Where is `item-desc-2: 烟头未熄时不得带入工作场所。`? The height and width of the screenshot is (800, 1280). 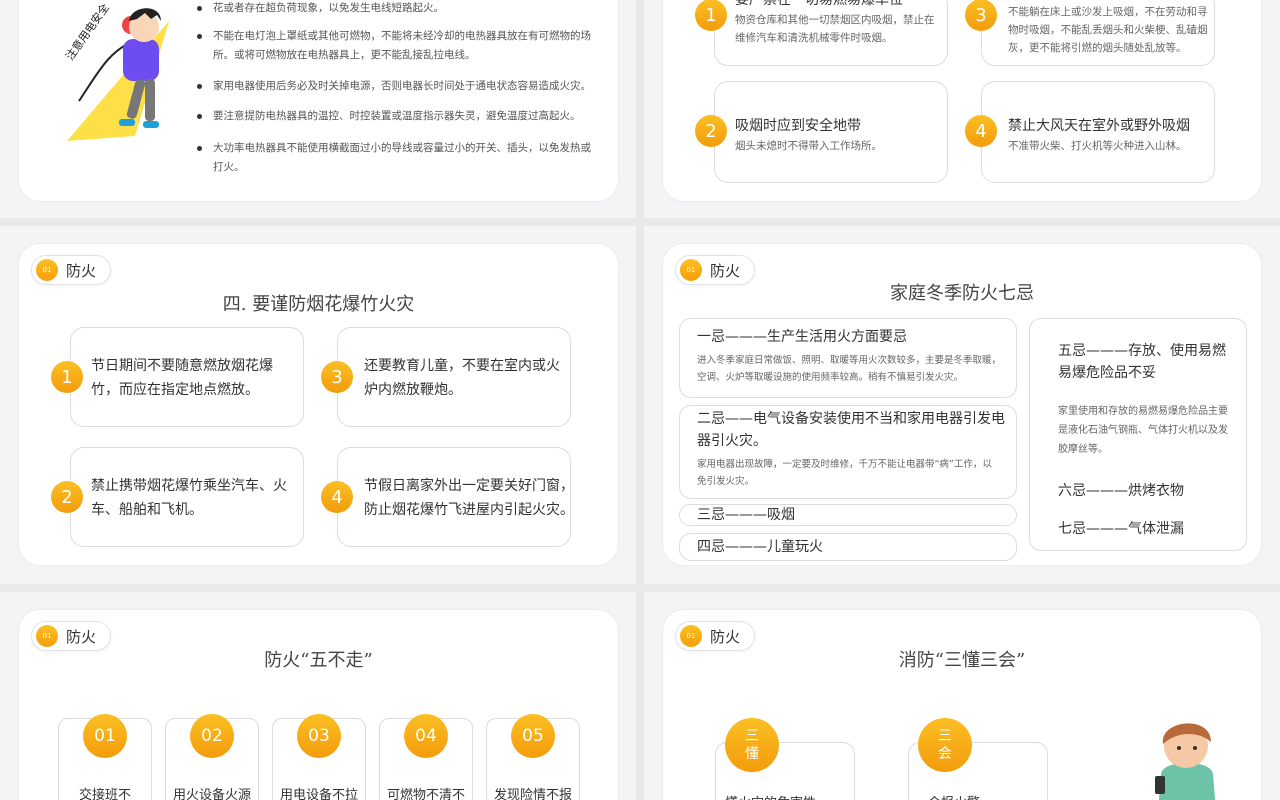
item-desc-2: 烟头未熄时不得带入工作场所。 is located at coordinates (808, 146).